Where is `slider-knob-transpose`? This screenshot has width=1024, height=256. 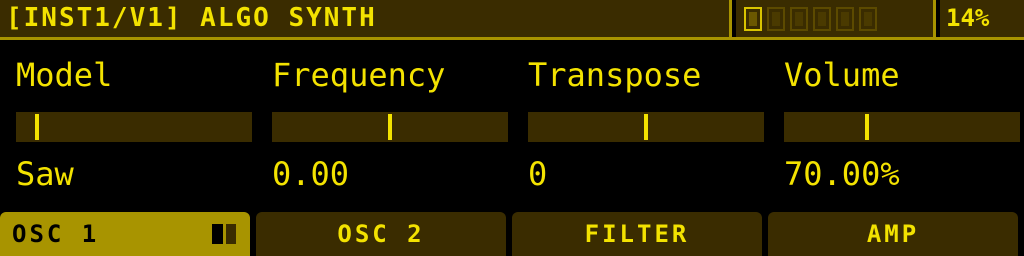 slider-knob-transpose is located at coordinates (646, 127).